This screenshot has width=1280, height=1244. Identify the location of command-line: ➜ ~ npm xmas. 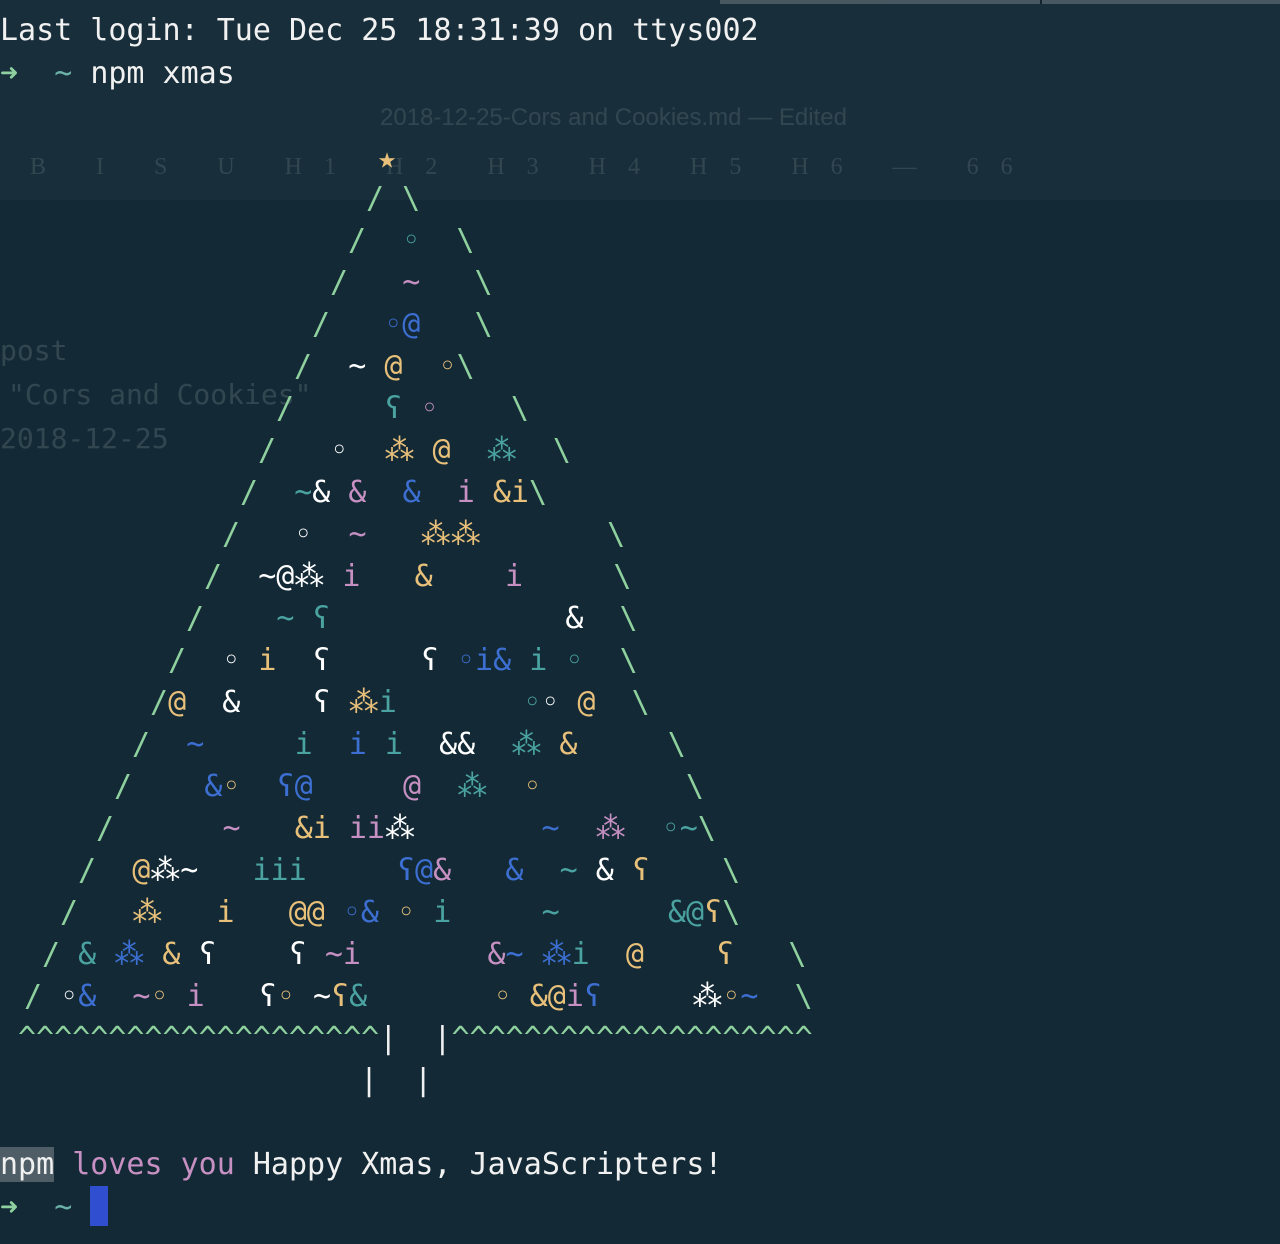
(117, 74).